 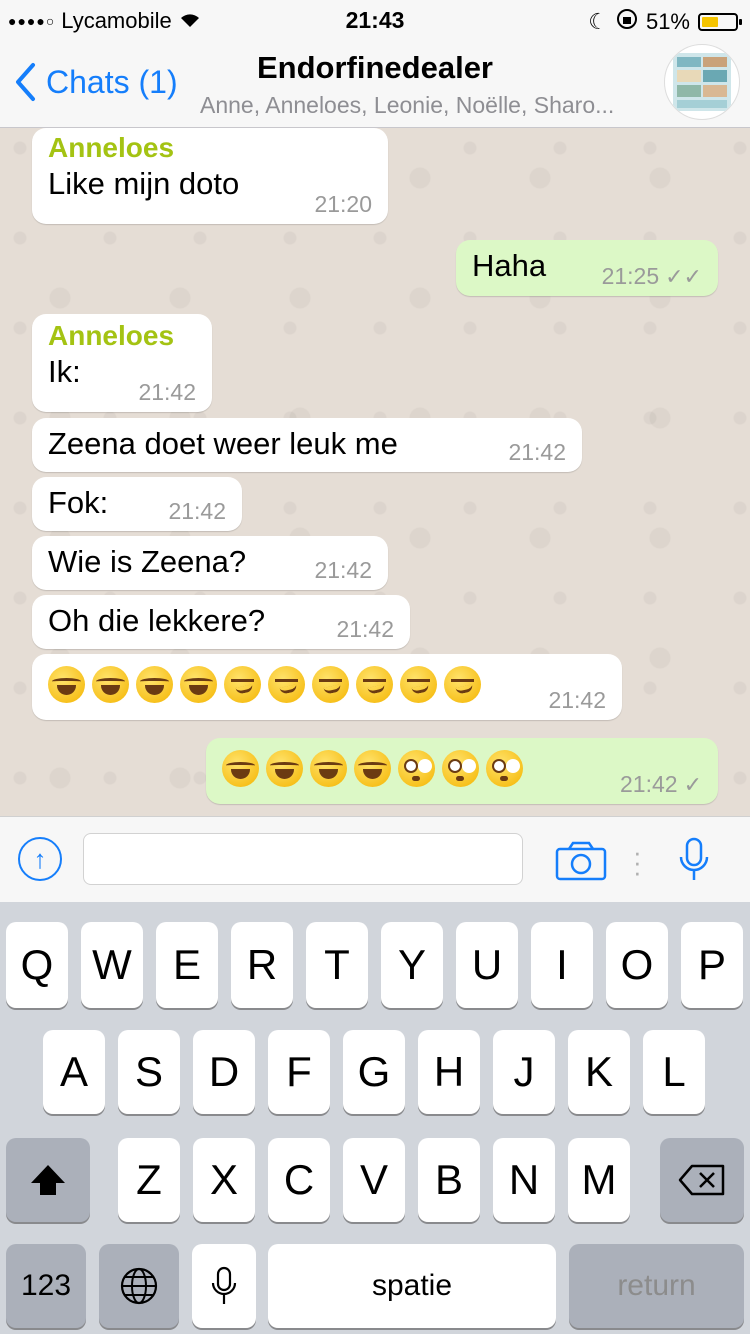 What do you see at coordinates (524, 1180) in the screenshot?
I see `key-n: N` at bounding box center [524, 1180].